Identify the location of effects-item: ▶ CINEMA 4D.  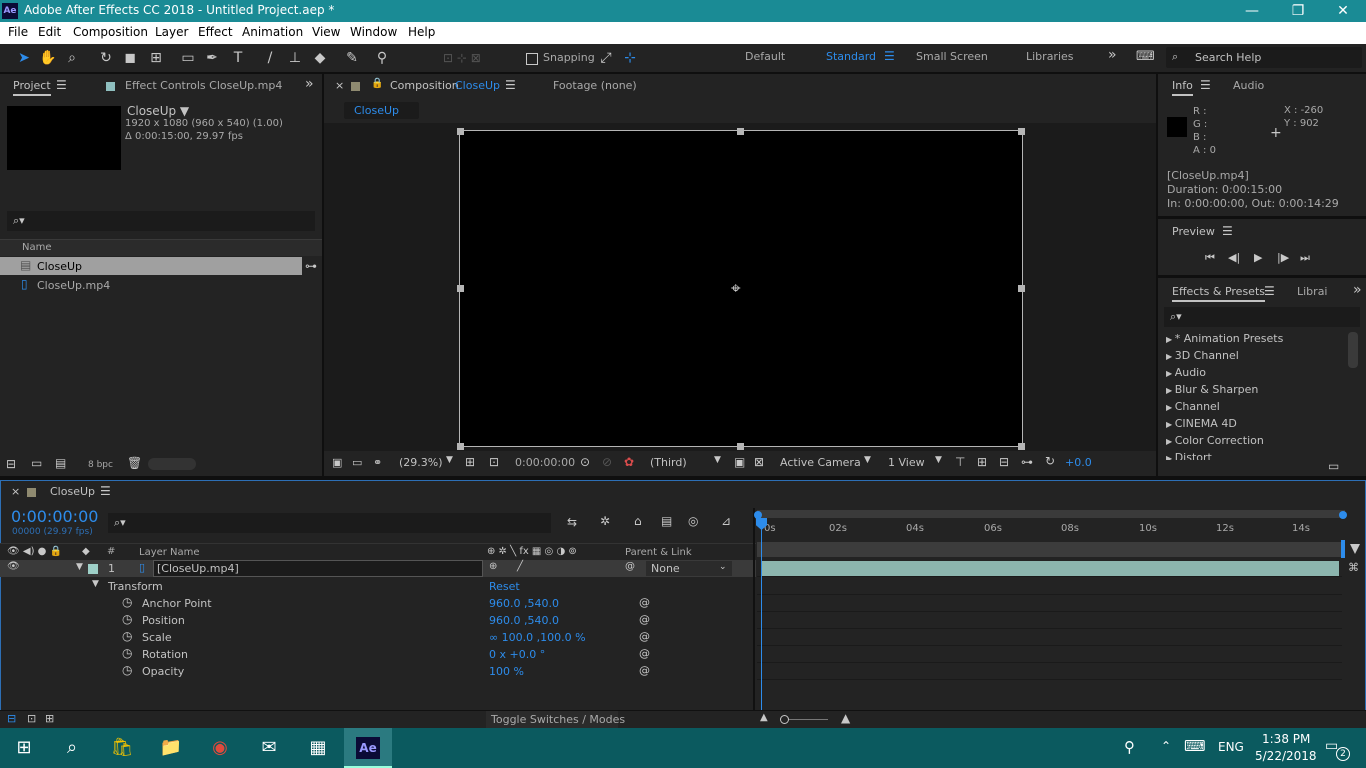
(1201, 423).